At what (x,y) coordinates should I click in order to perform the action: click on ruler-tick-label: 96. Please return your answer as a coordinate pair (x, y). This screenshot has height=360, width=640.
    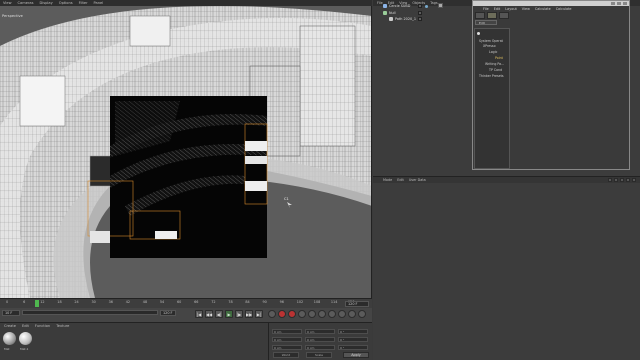
    Looking at the image, I should click on (281, 302).